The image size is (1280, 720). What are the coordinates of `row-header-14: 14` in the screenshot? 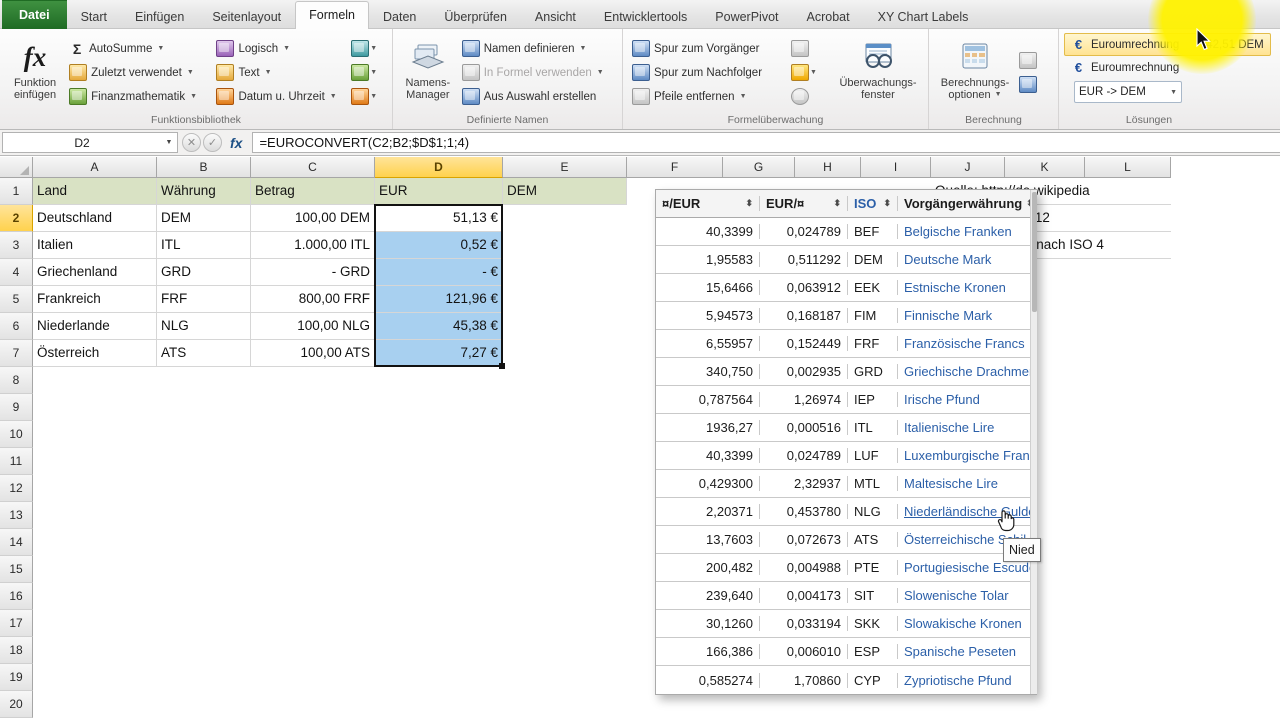 It's located at (16, 542).